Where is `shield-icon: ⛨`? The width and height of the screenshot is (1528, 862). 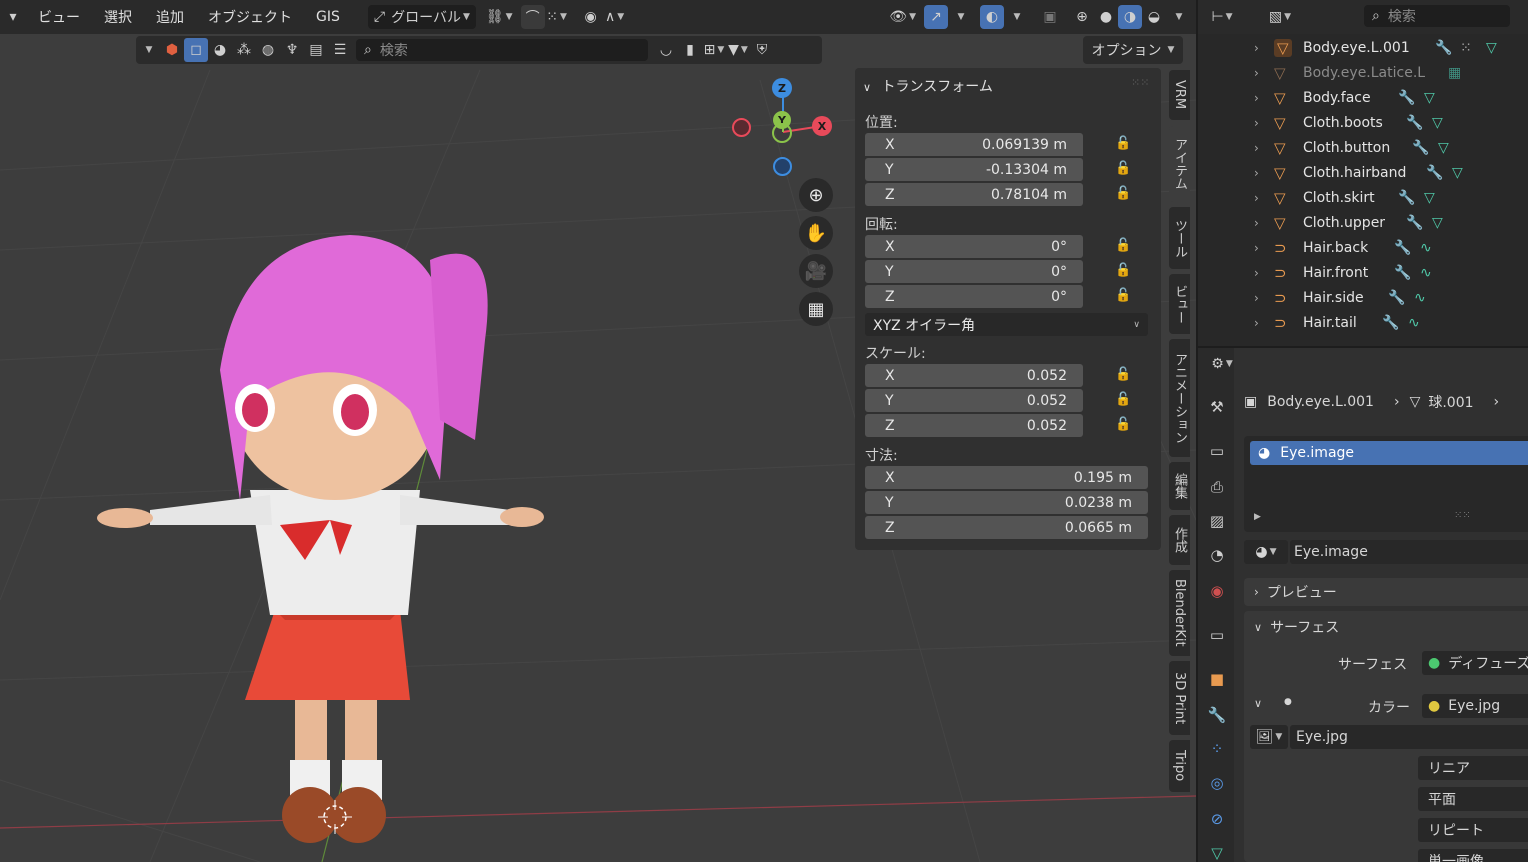
shield-icon: ⛨ is located at coordinates (762, 50).